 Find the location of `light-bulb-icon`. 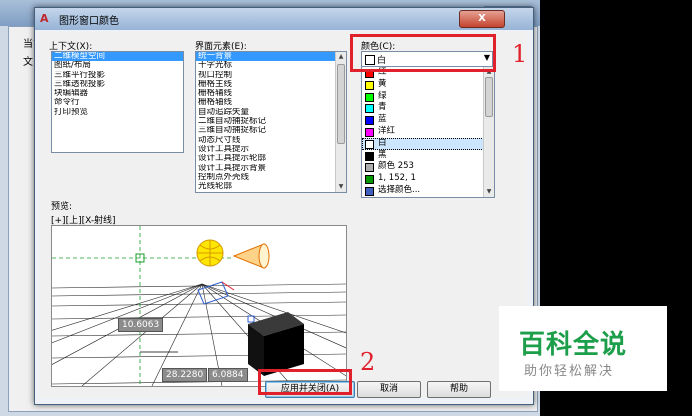

light-bulb-icon is located at coordinates (210, 253).